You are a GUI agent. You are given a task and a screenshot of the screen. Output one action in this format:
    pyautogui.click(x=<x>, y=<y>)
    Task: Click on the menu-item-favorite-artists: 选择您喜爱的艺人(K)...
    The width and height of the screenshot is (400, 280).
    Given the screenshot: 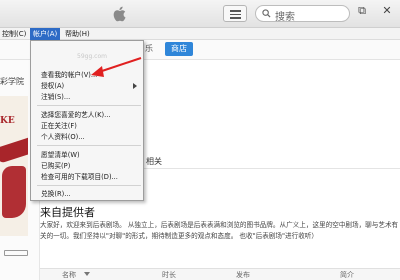 What is the action you would take?
    pyautogui.click(x=87, y=115)
    